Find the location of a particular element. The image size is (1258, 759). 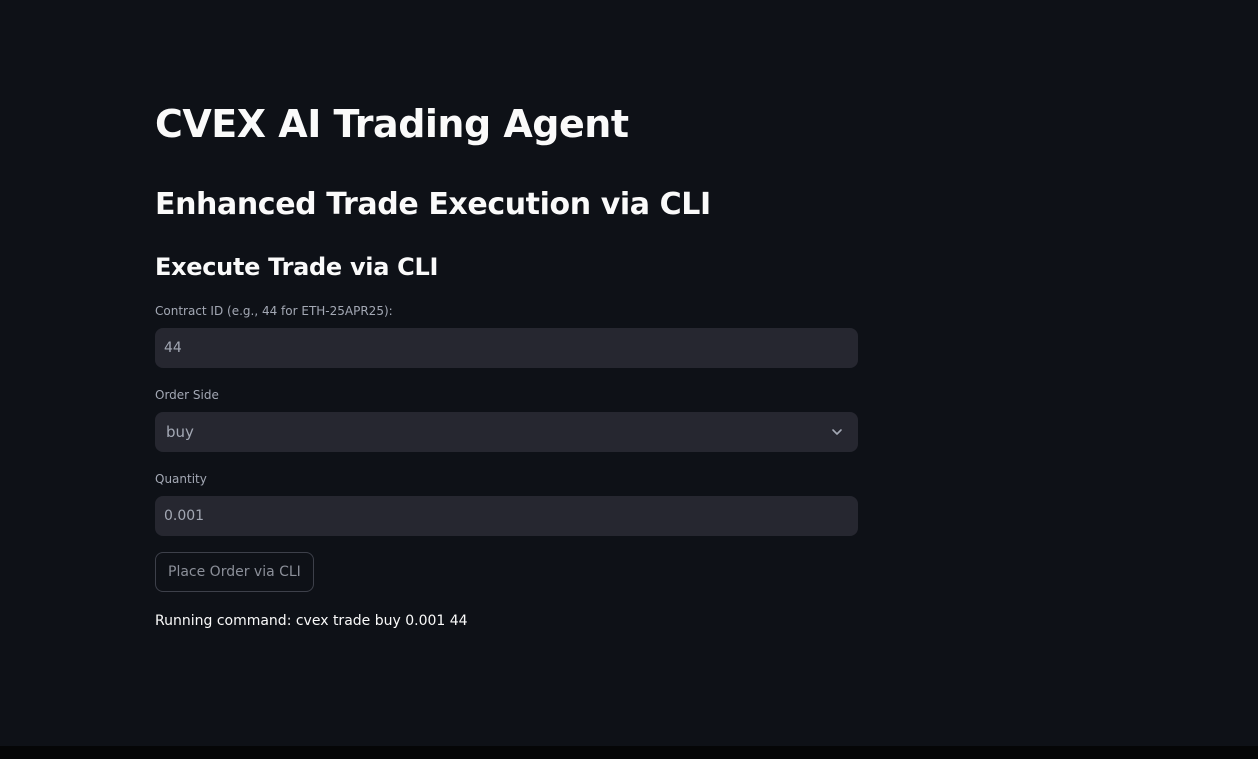

contract-id-field-wrapper is located at coordinates (506, 348).